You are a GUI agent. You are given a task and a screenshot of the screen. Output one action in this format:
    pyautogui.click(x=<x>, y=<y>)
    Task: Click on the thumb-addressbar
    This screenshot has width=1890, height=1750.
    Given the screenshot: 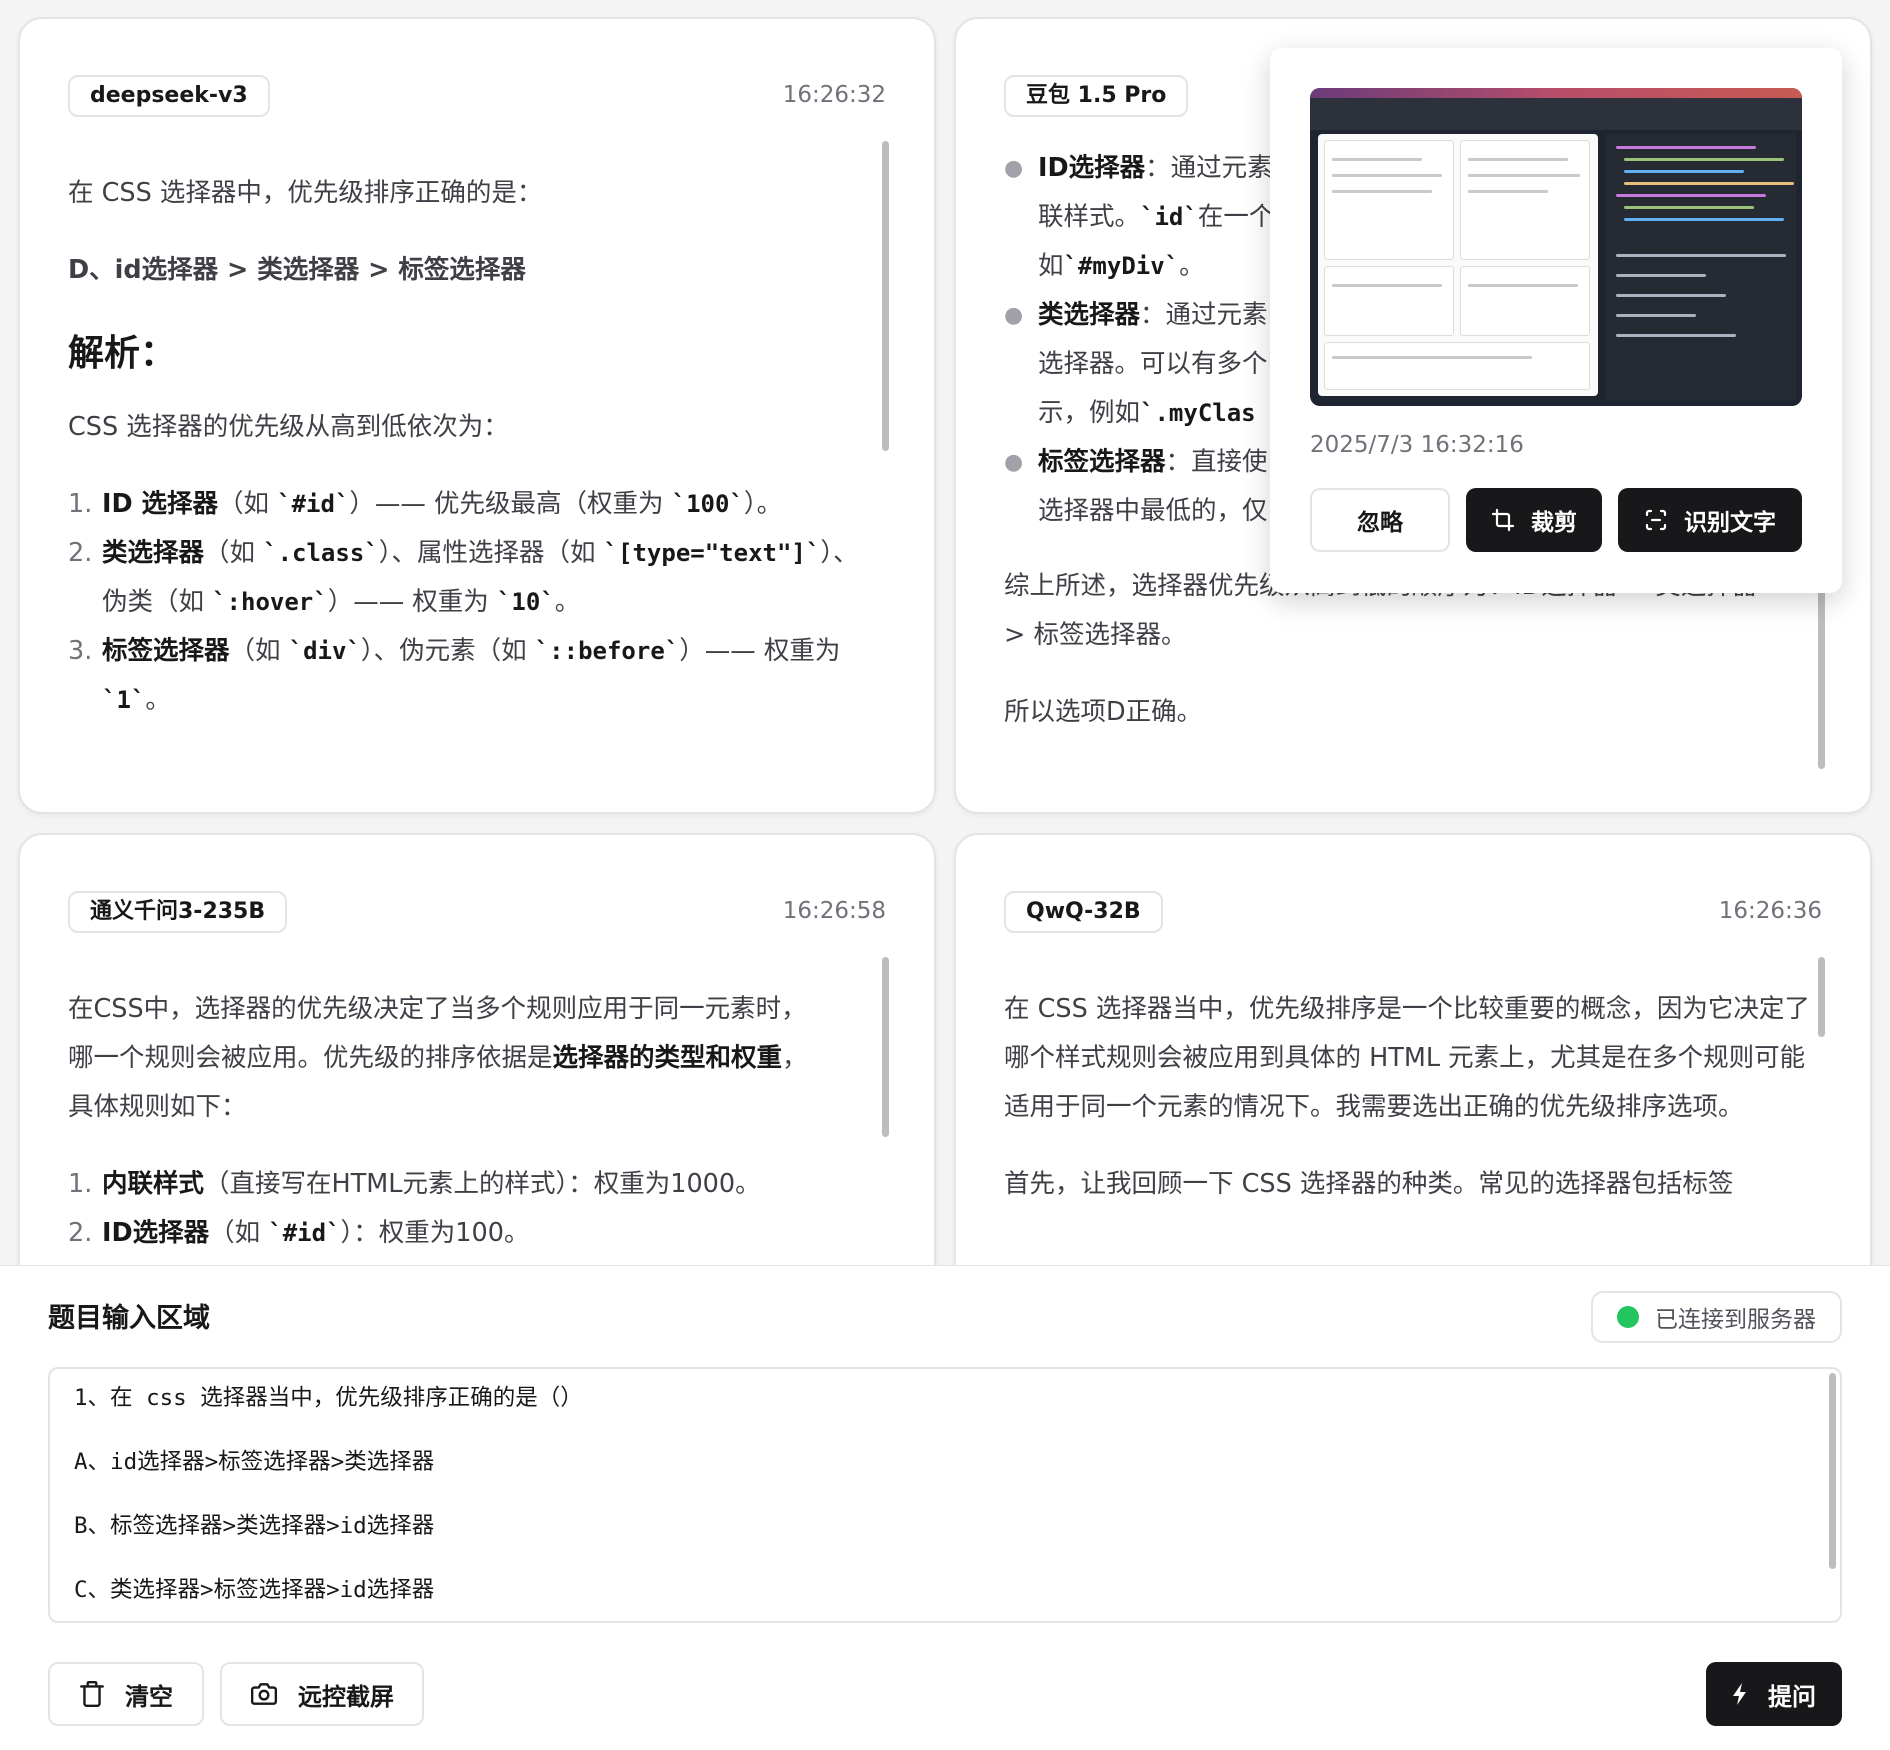 What is the action you would take?
    pyautogui.click(x=1556, y=114)
    